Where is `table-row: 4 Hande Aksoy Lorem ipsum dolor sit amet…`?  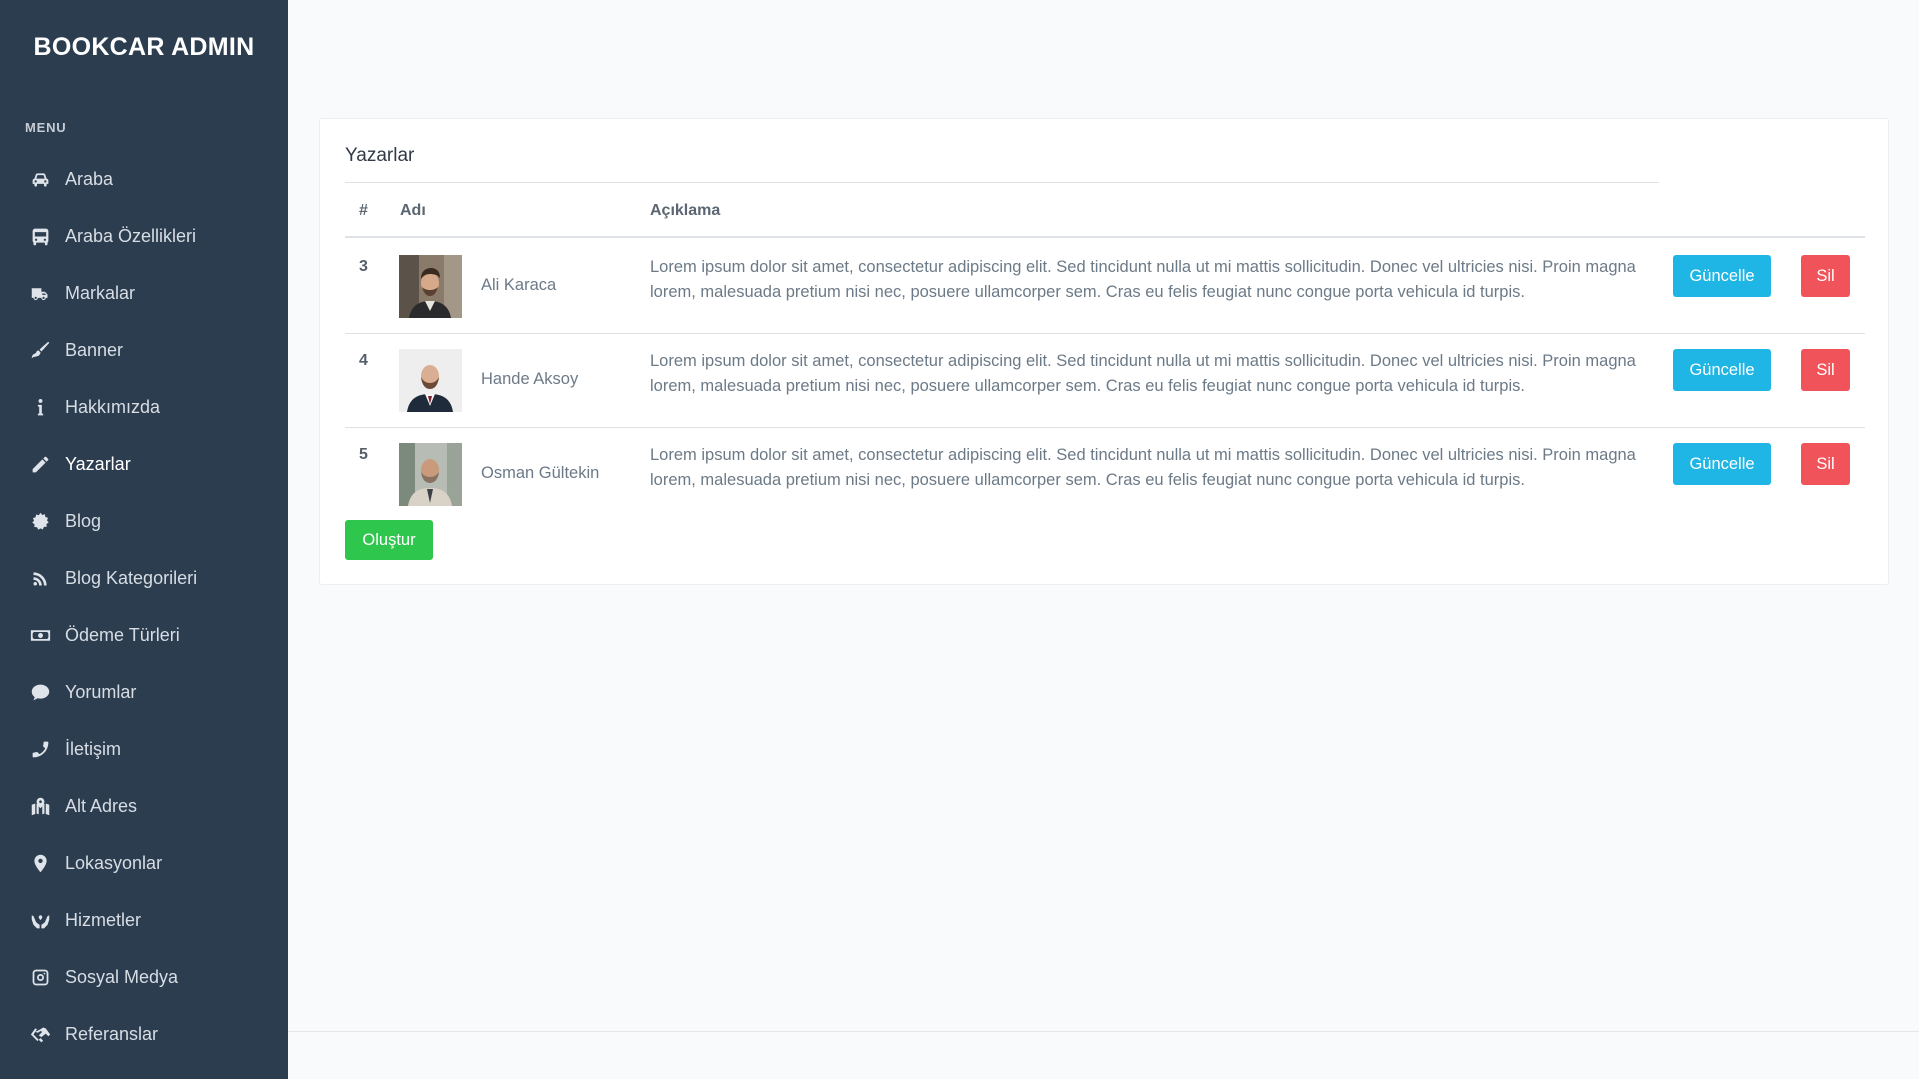 table-row: 4 Hande Aksoy Lorem ipsum dolor sit amet… is located at coordinates (1105, 381).